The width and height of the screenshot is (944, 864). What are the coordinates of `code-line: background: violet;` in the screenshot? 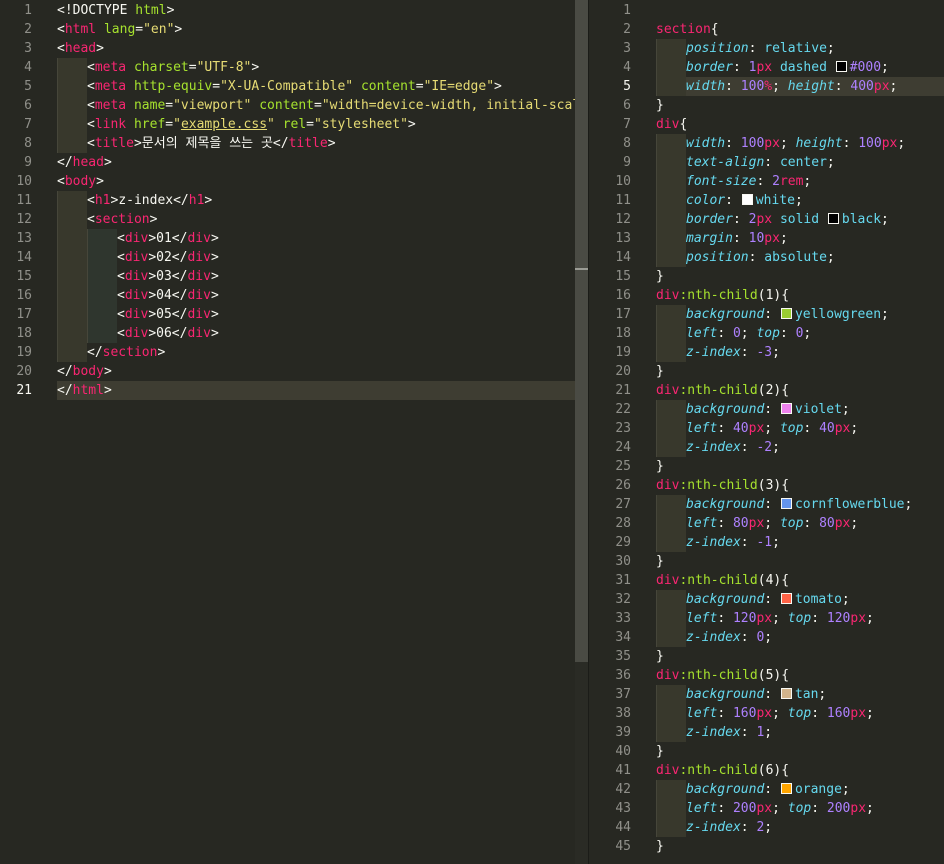 It's located at (800, 409).